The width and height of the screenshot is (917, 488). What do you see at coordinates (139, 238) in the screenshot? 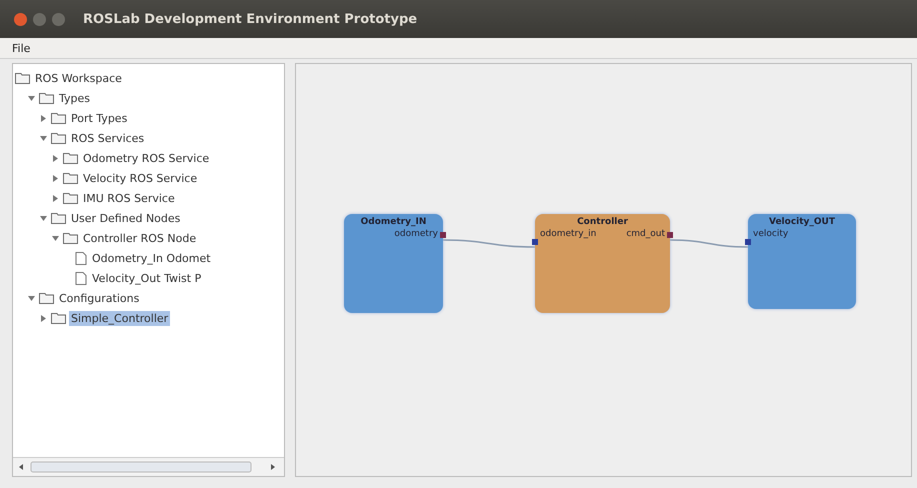
I see `tree-item: Controller ROS Node` at bounding box center [139, 238].